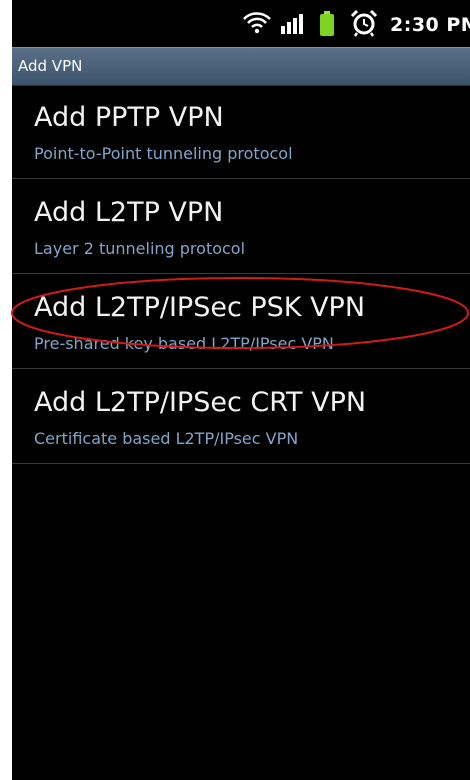 The image size is (470, 780). What do you see at coordinates (430, 25) in the screenshot?
I see `status-clock: 2:30 PM` at bounding box center [430, 25].